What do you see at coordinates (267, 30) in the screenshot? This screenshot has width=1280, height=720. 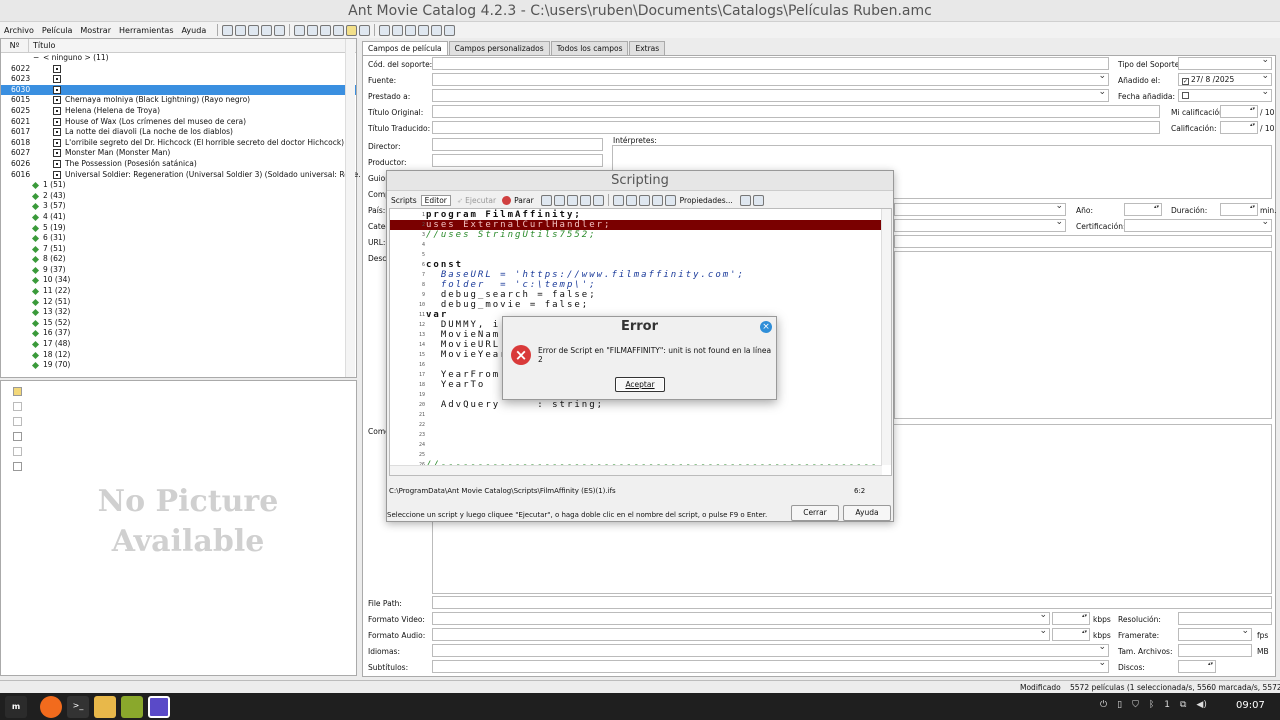 I see `print-icon` at bounding box center [267, 30].